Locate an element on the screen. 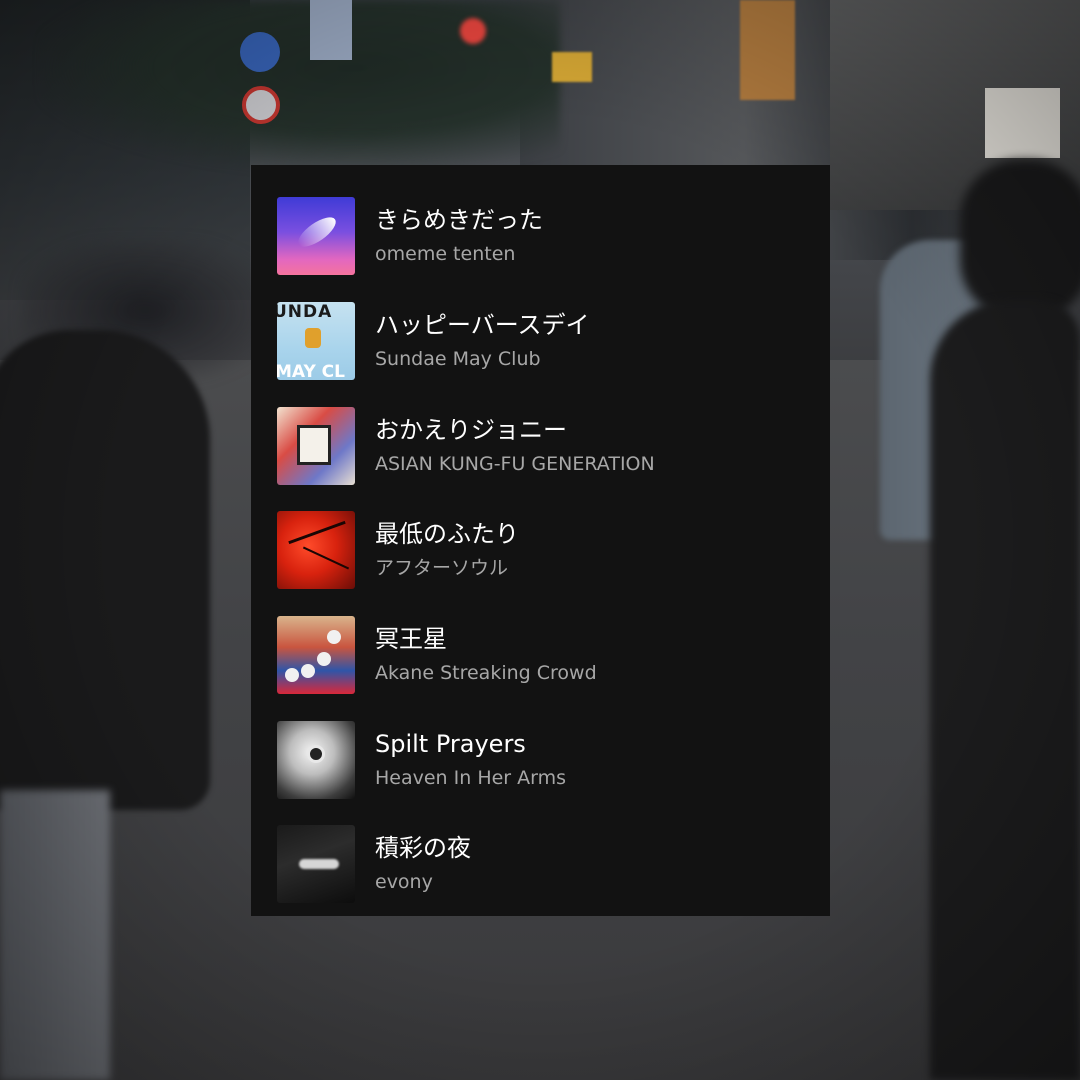  track-title: きらめきだった is located at coordinates (459, 220).